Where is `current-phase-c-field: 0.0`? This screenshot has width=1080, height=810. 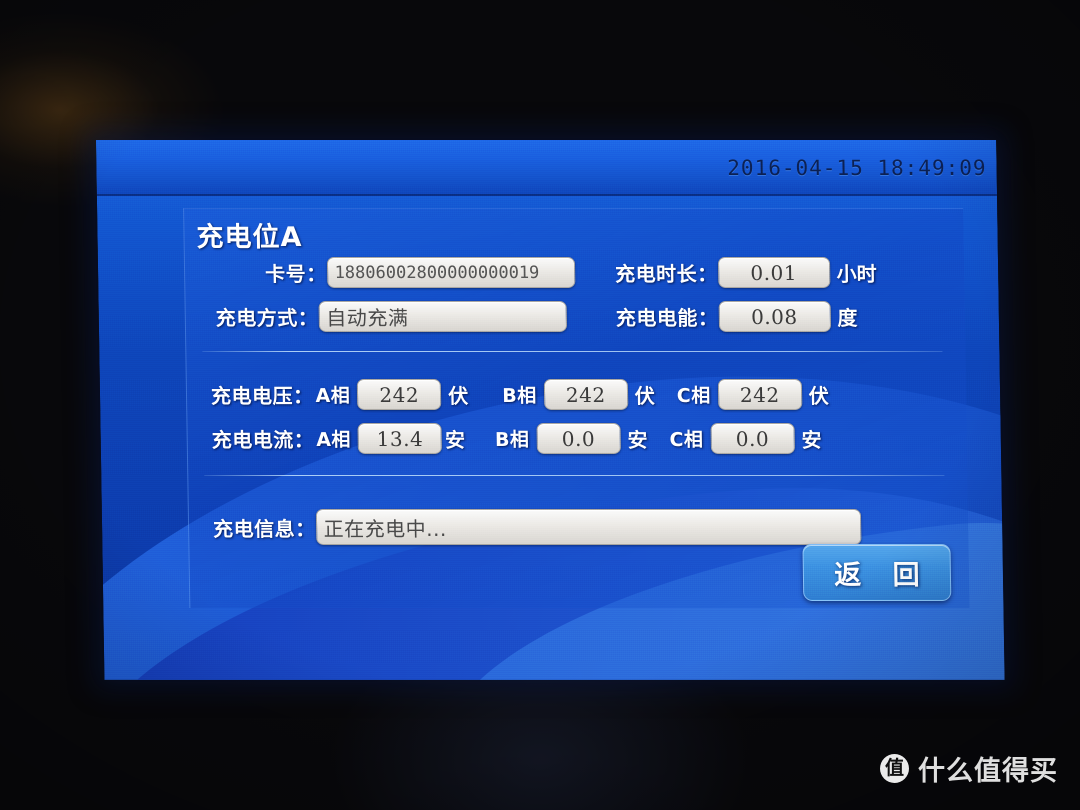
current-phase-c-field: 0.0 is located at coordinates (752, 438).